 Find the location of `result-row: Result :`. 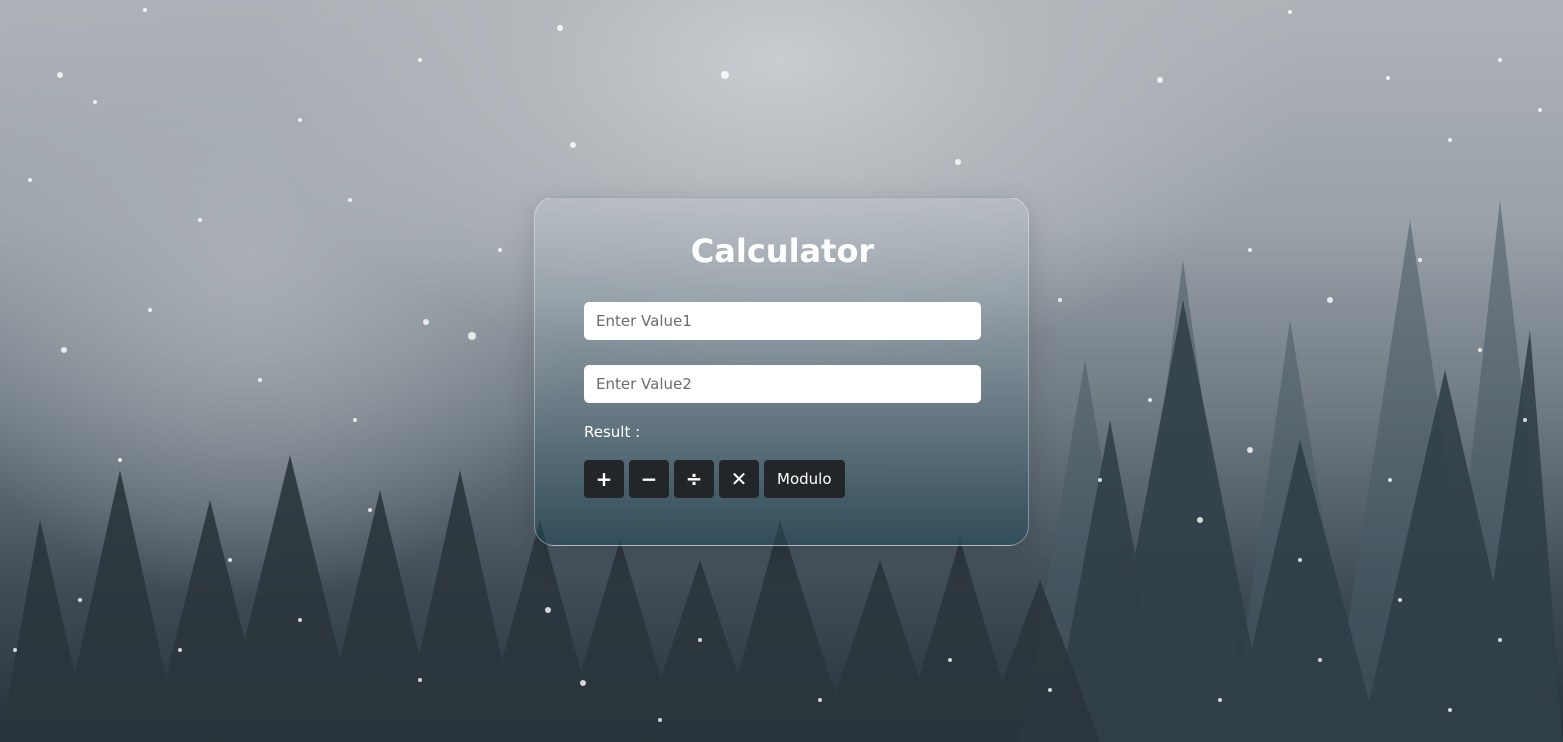

result-row: Result : is located at coordinates (612, 432).